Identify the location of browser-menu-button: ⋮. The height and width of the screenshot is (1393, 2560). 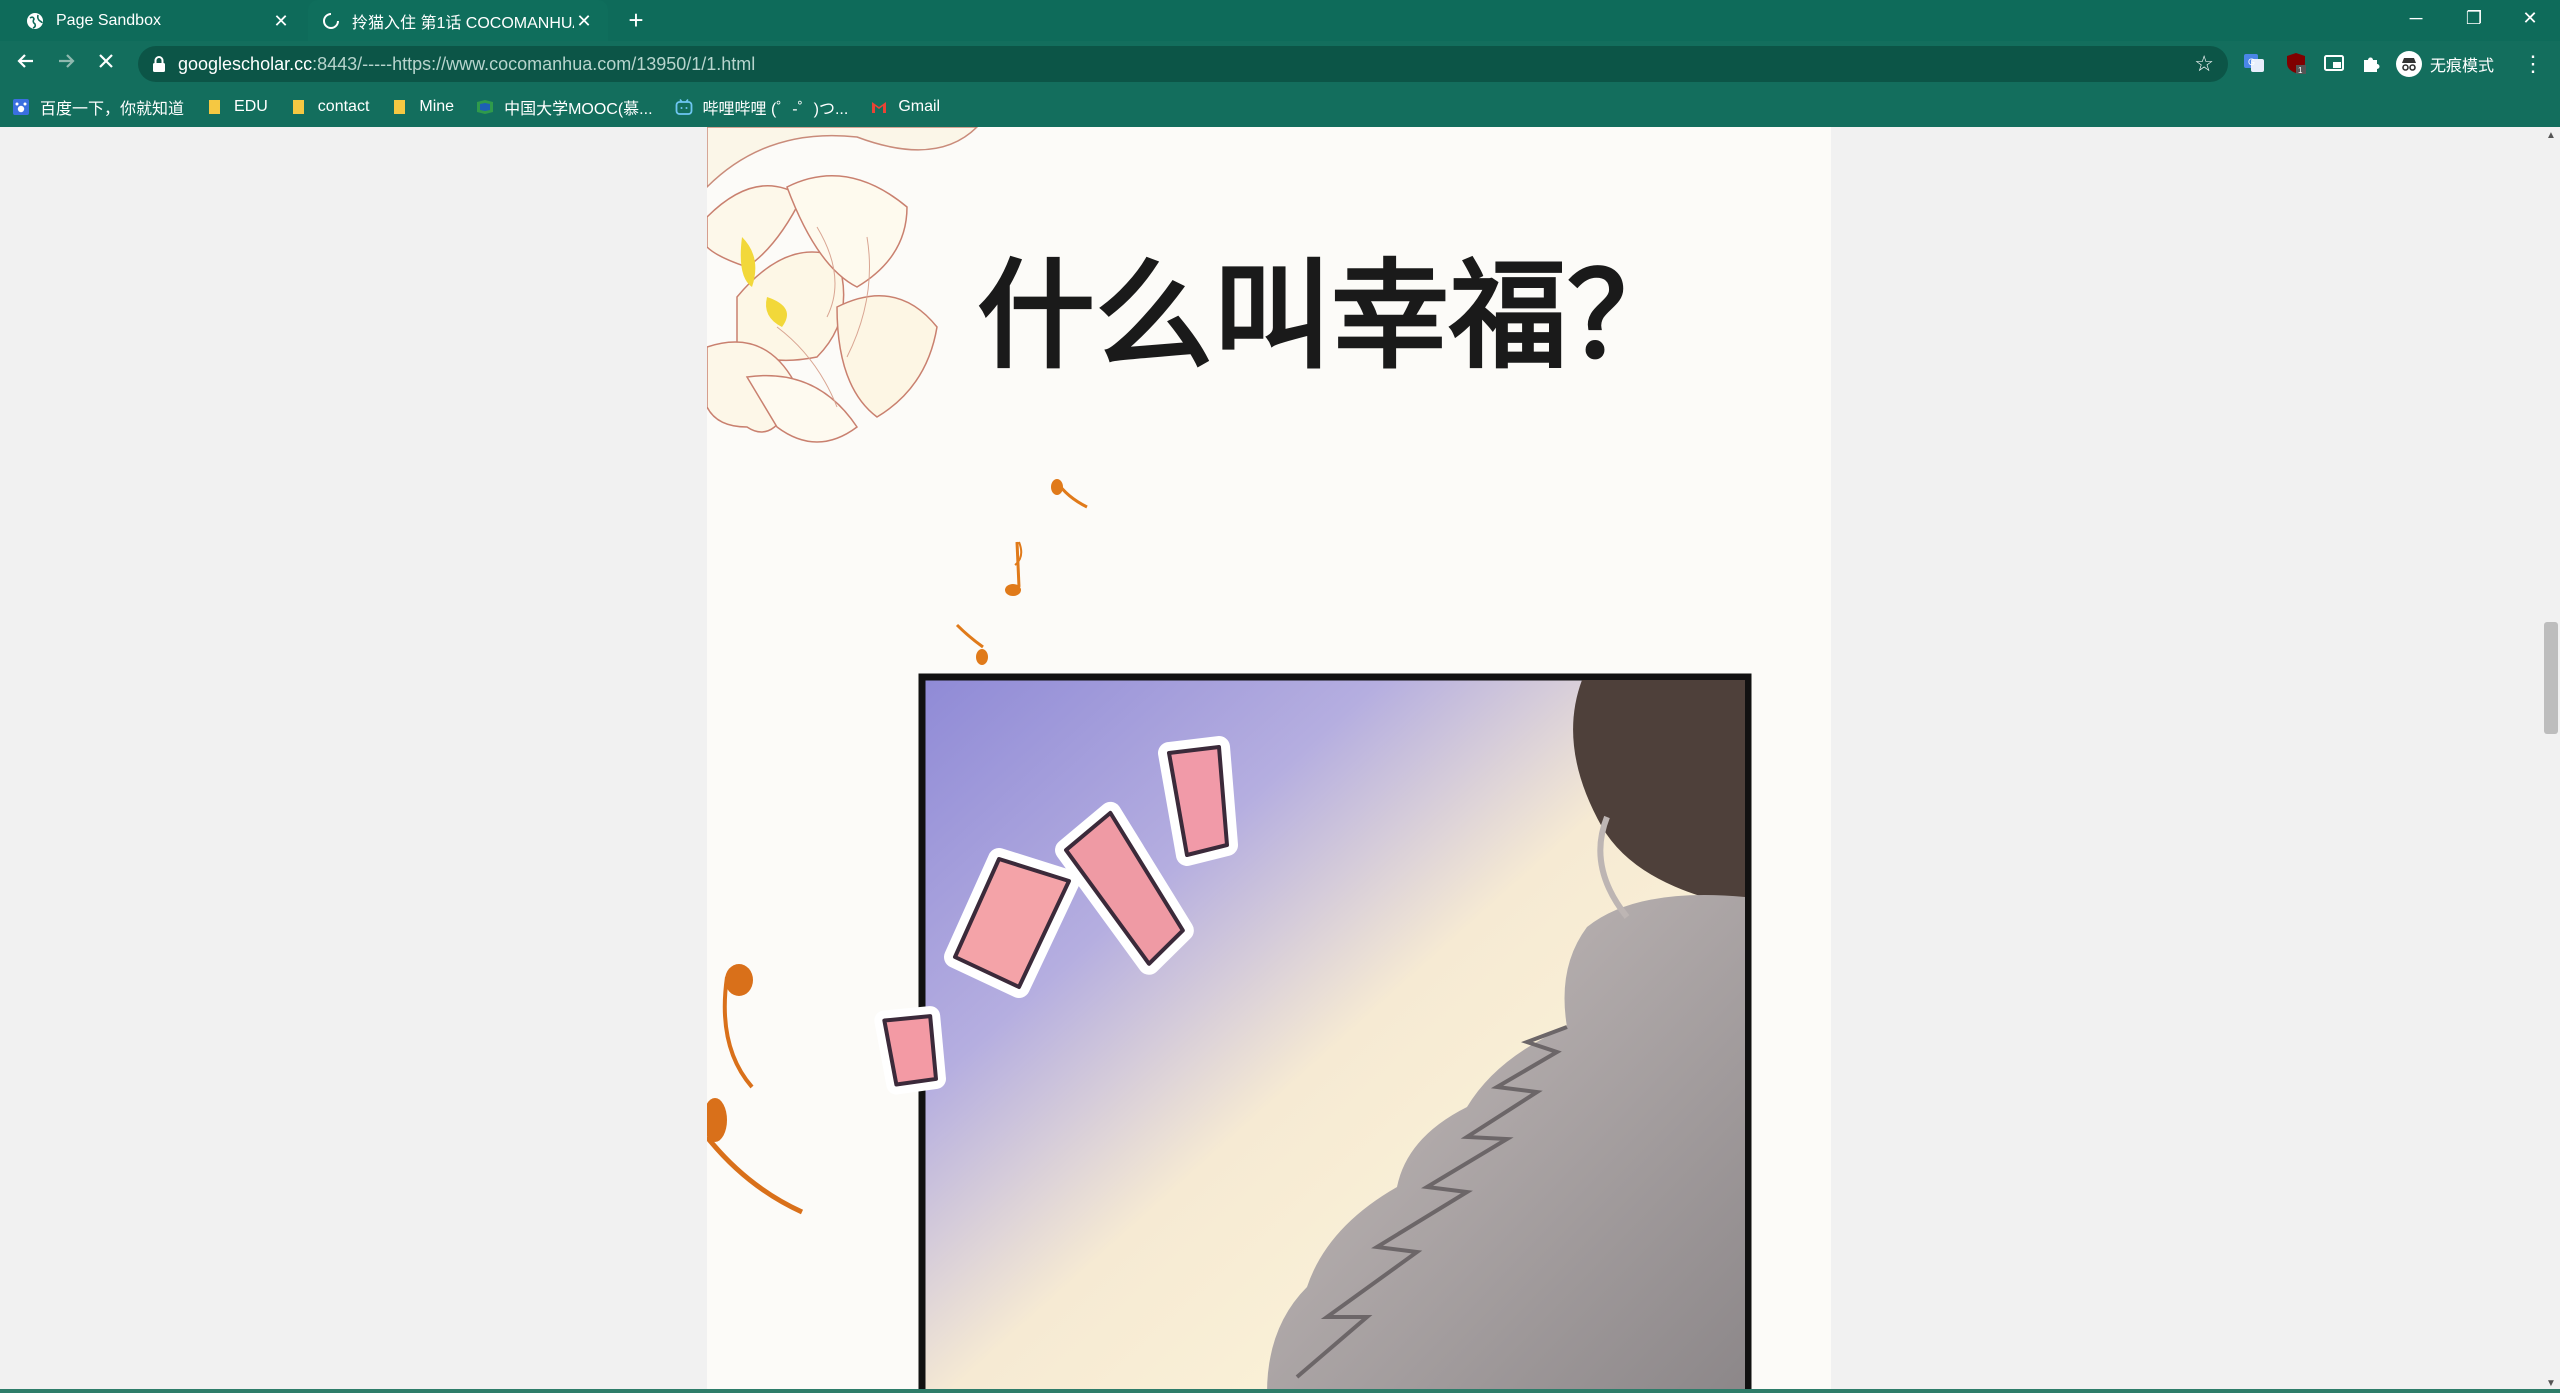
(2533, 64).